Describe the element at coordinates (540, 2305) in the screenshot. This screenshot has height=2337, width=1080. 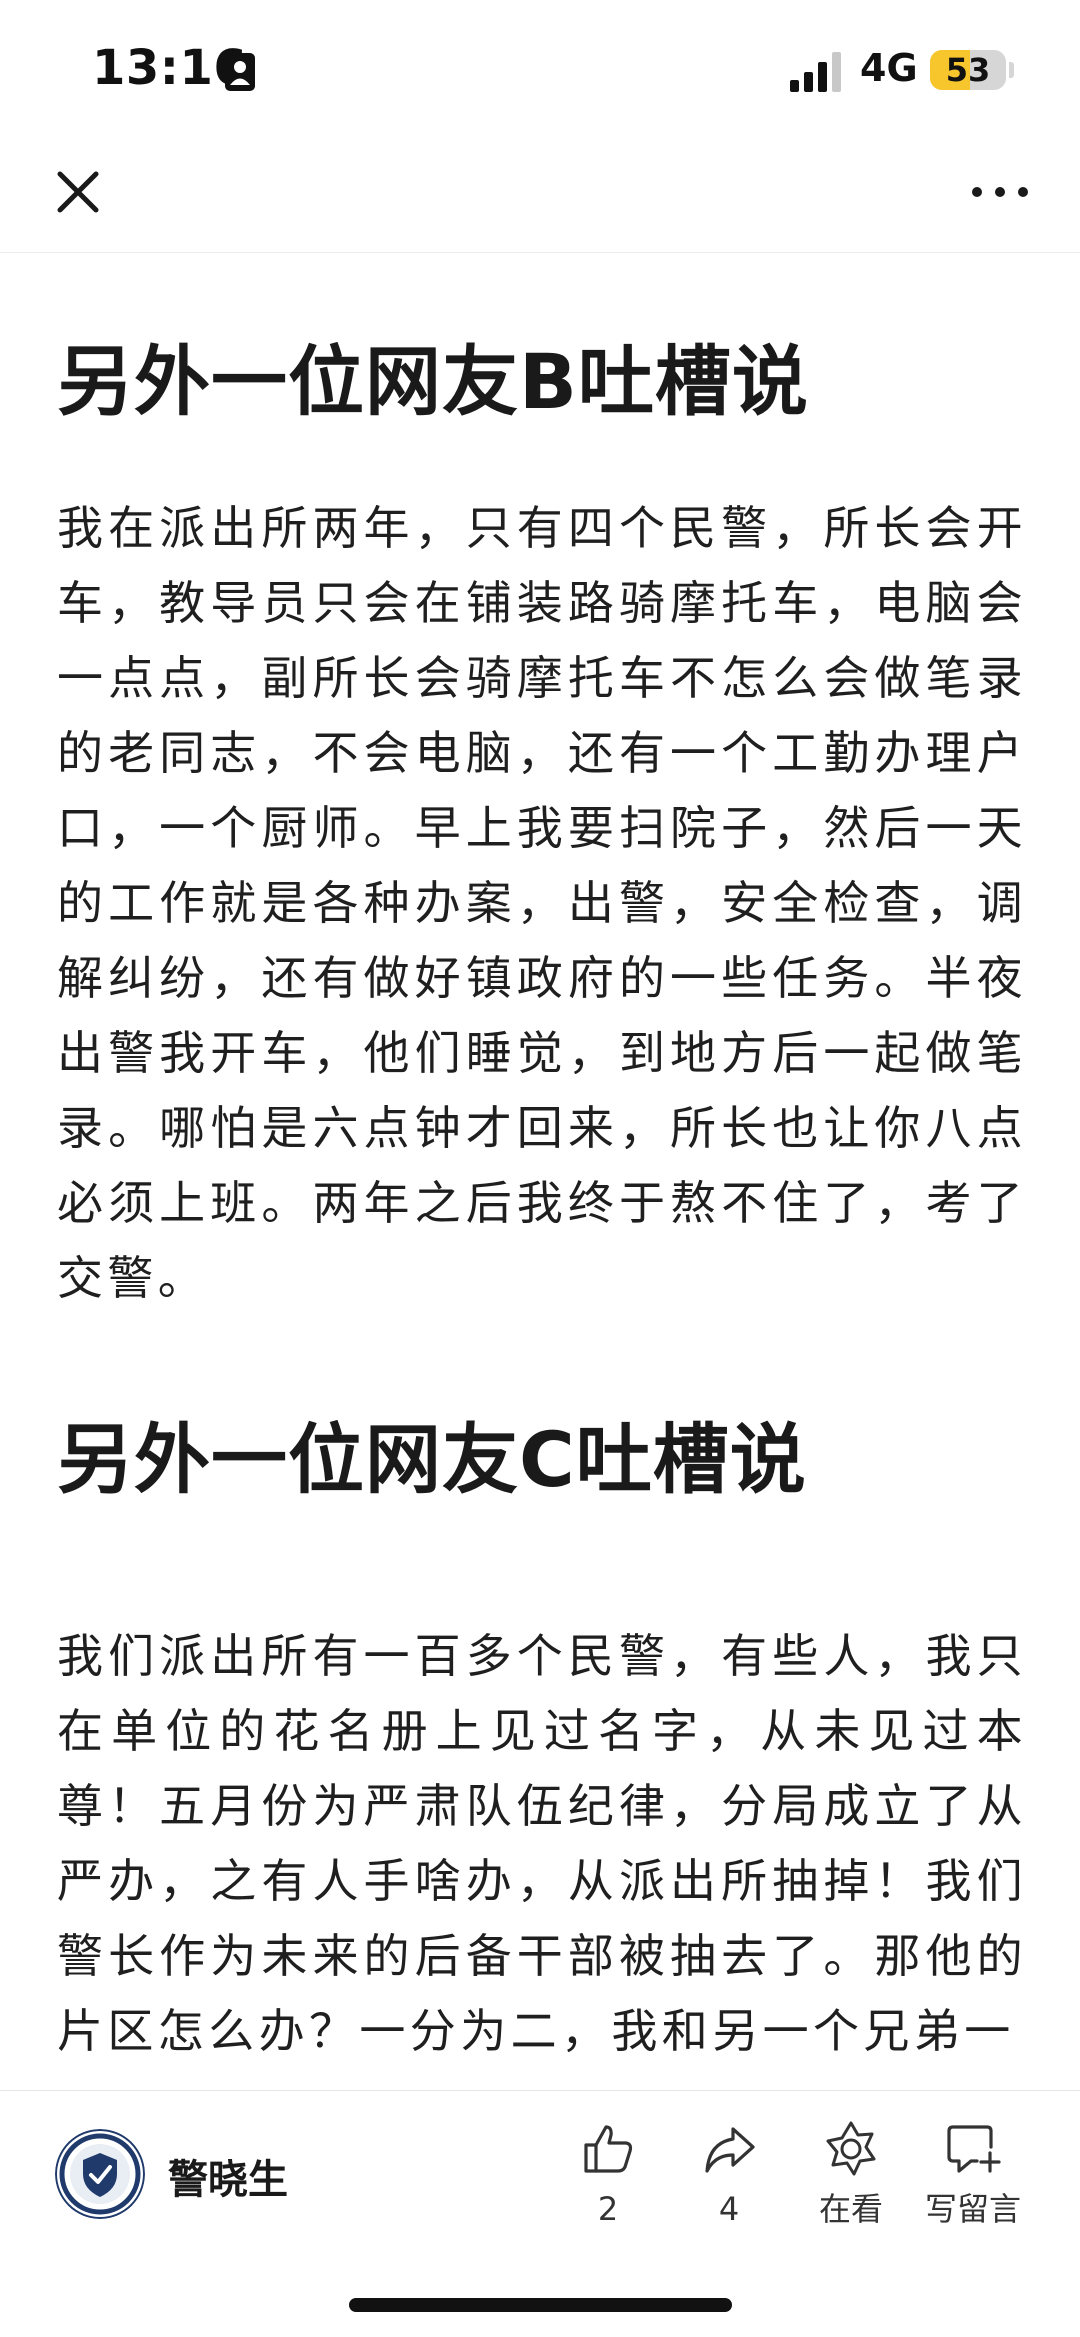
I see `home-indicator` at that location.